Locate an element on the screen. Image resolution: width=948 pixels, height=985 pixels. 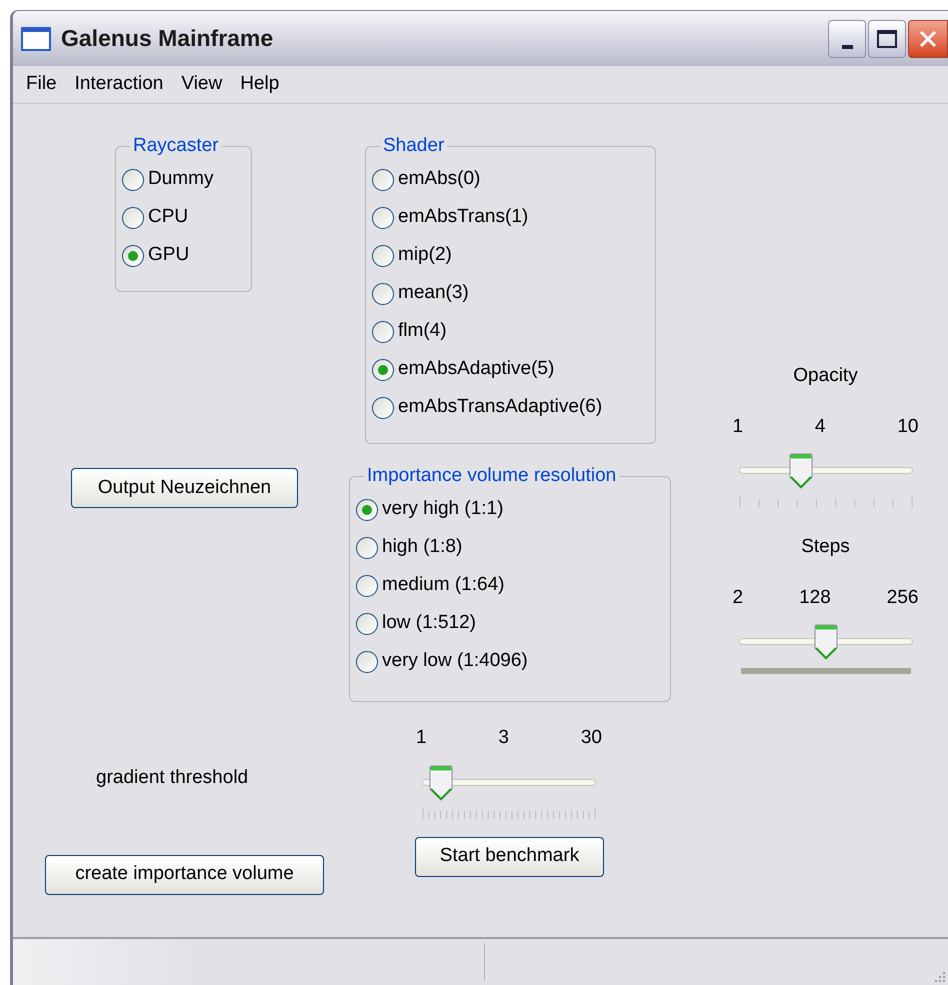
gradient-threshold-label: gradient threshold is located at coordinates (172, 778).